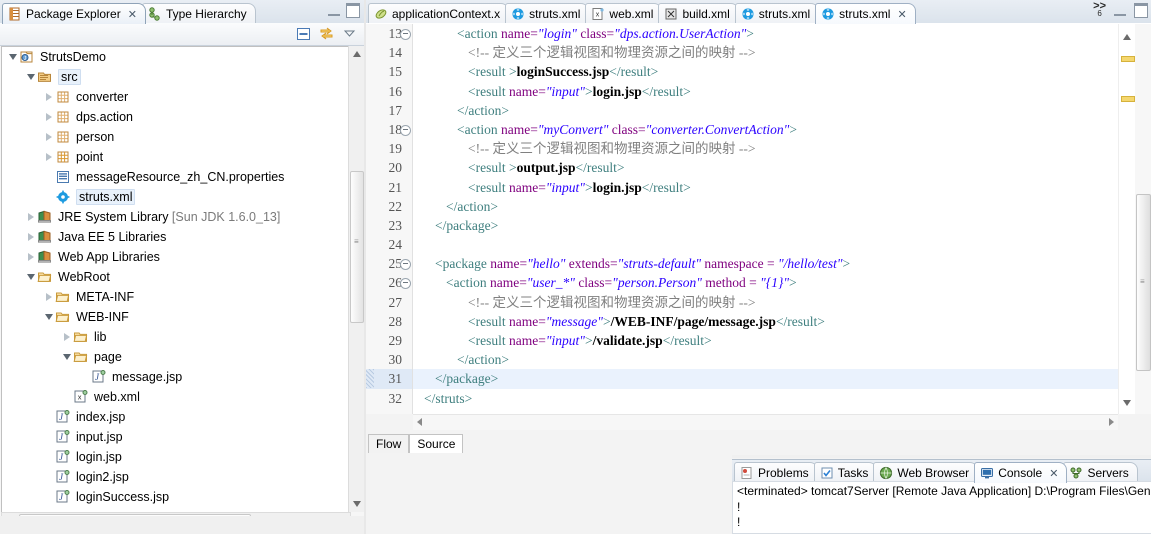  I want to click on editor-maximize-icon, so click(1141, 10).